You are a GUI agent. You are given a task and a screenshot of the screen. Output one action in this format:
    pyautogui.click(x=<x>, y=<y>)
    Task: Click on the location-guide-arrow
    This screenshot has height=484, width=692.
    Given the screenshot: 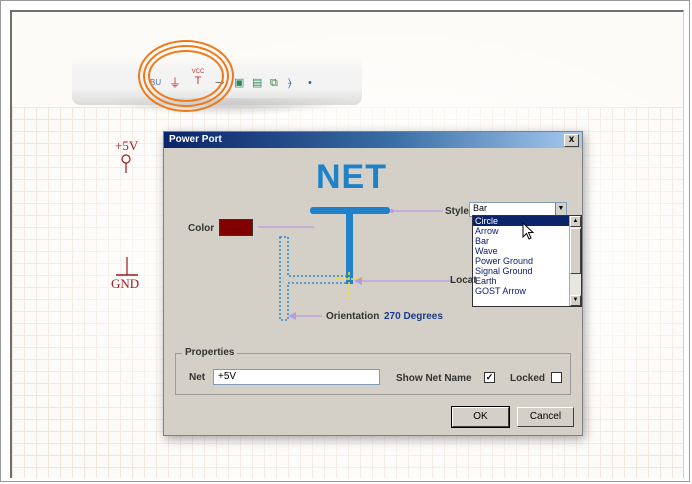 What is the action you would take?
    pyautogui.click(x=358, y=281)
    